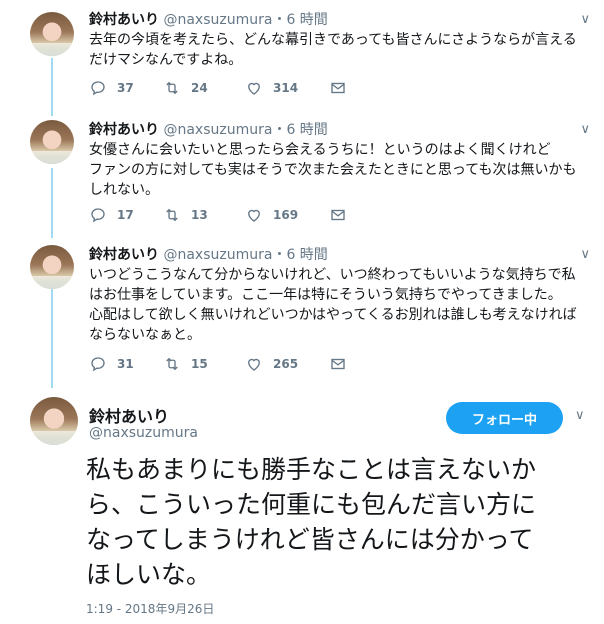 Image resolution: width=604 pixels, height=624 pixels. I want to click on like-count: 265, so click(286, 364).